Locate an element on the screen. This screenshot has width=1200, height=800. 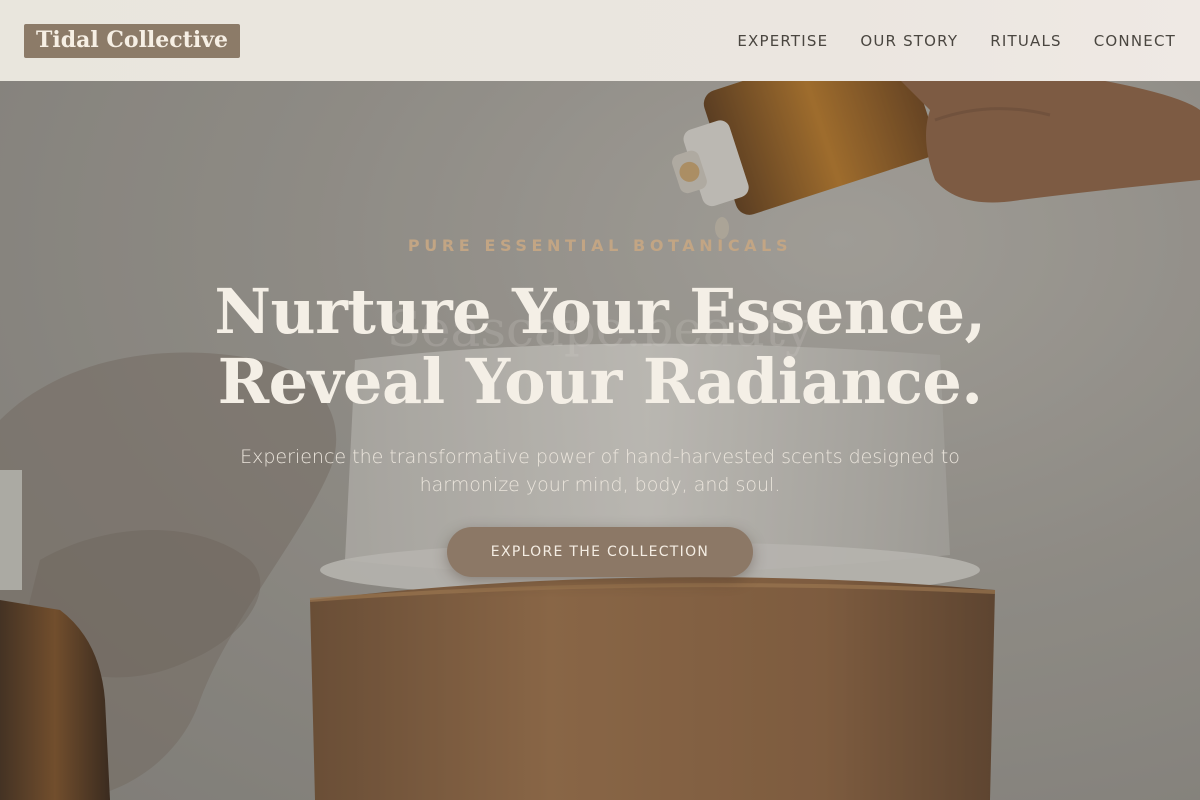
hero-headline-line-2: Reveal Your Radiance. is located at coordinates (600, 381).